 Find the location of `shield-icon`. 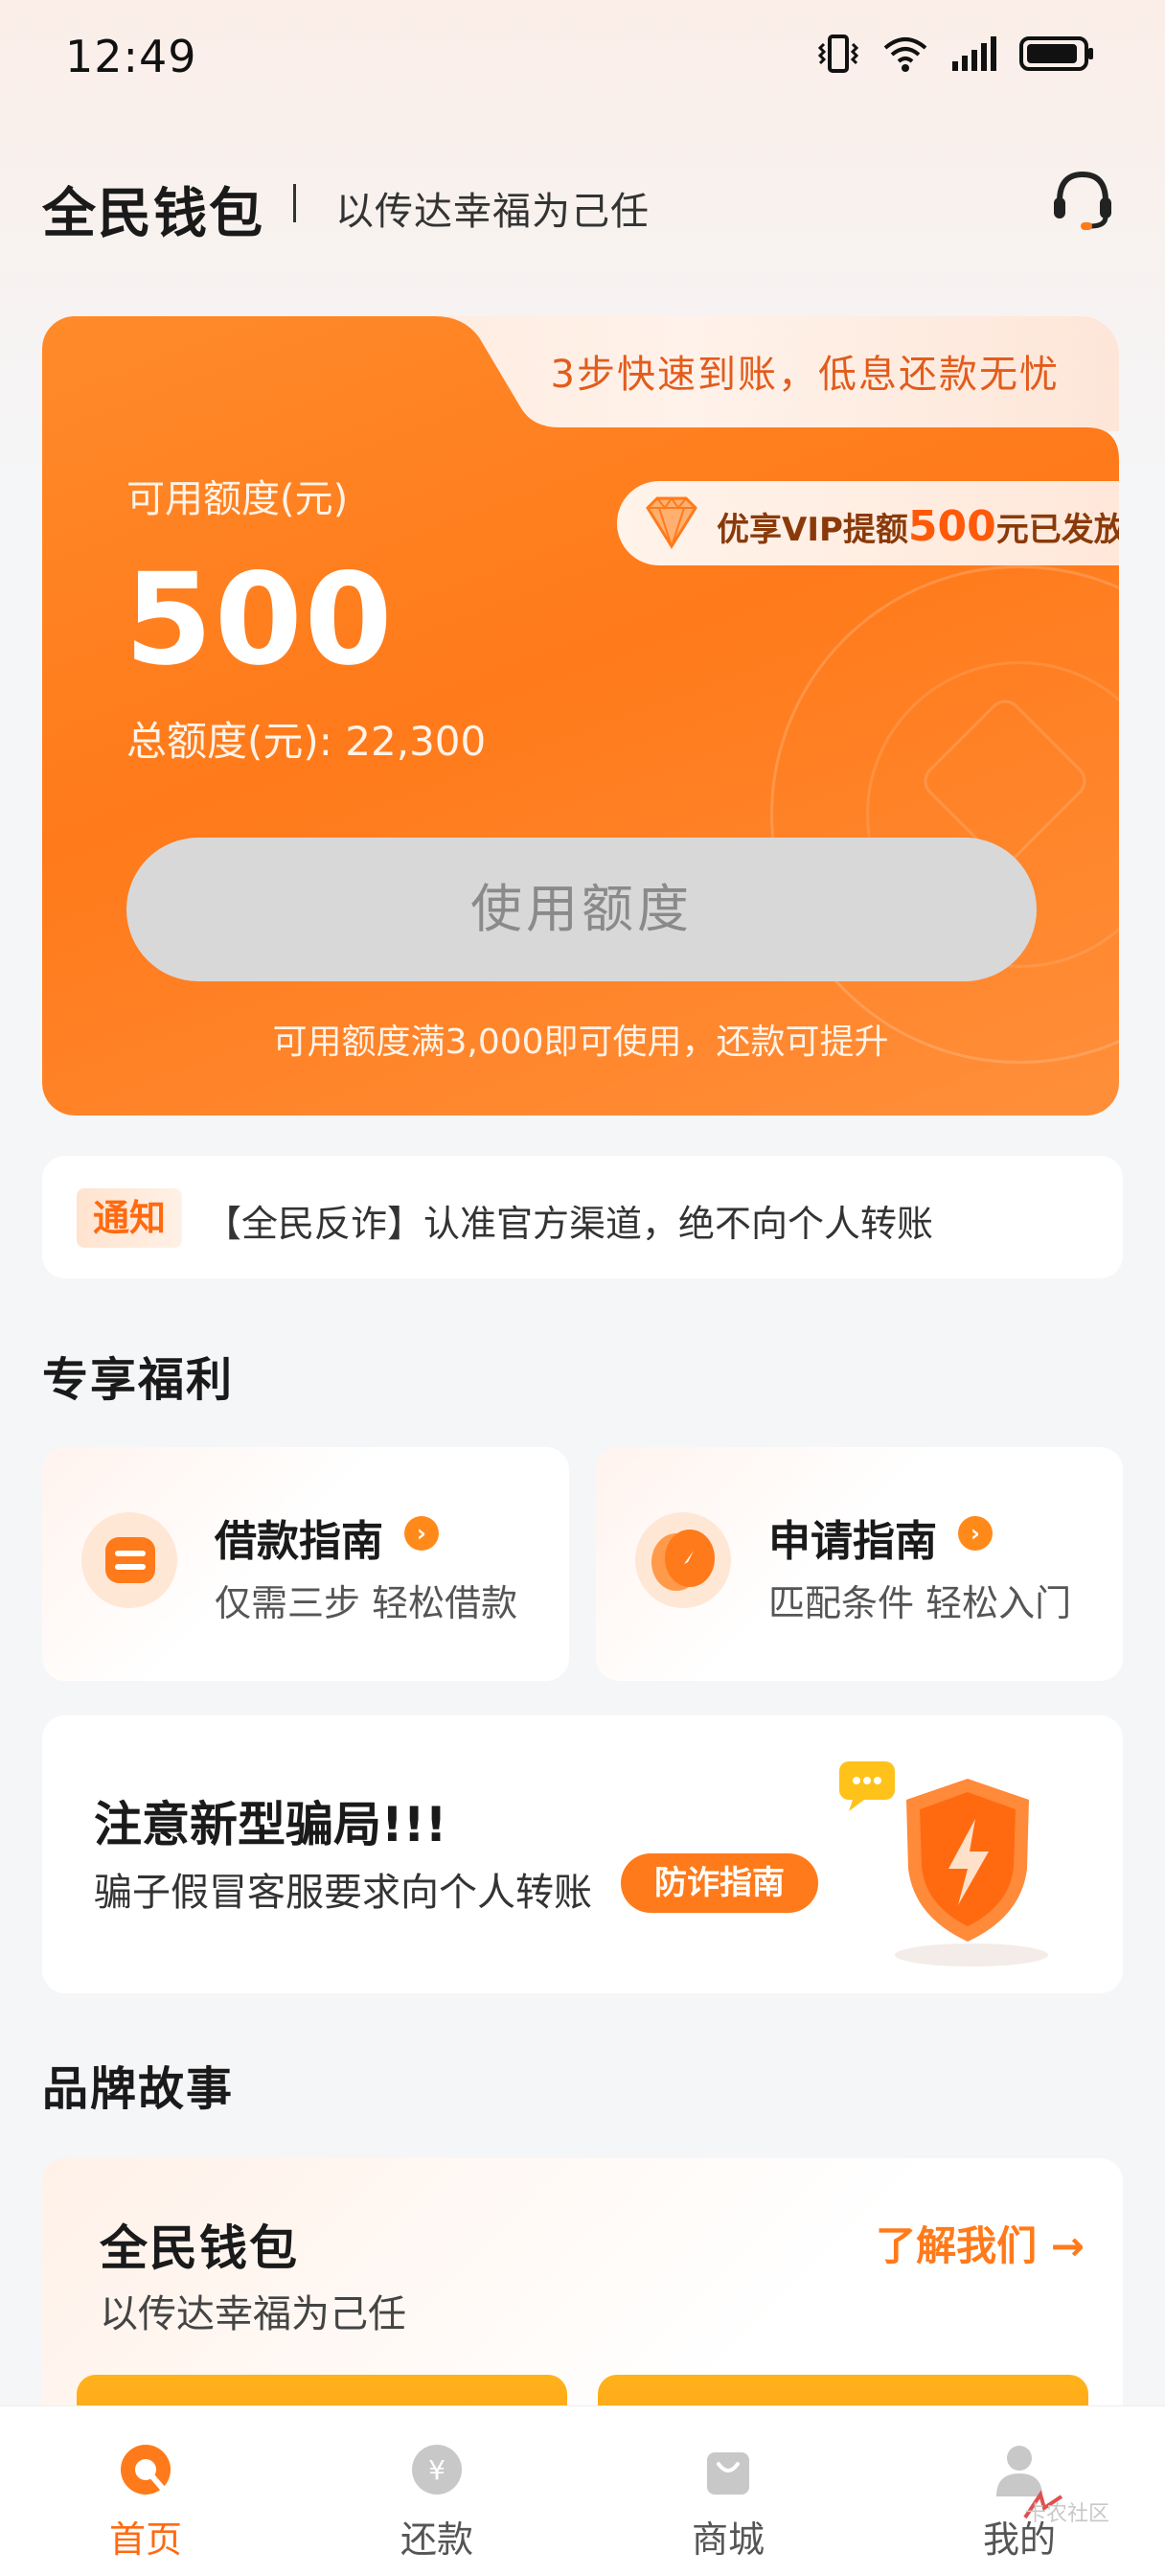

shield-icon is located at coordinates (943, 1863).